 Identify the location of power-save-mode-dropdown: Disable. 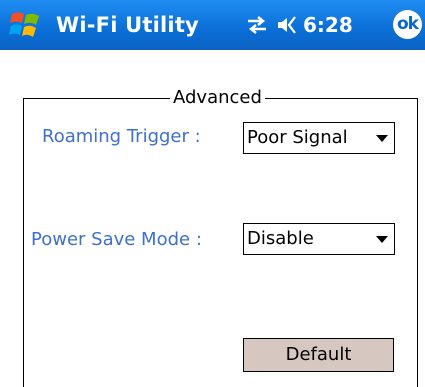
(319, 239).